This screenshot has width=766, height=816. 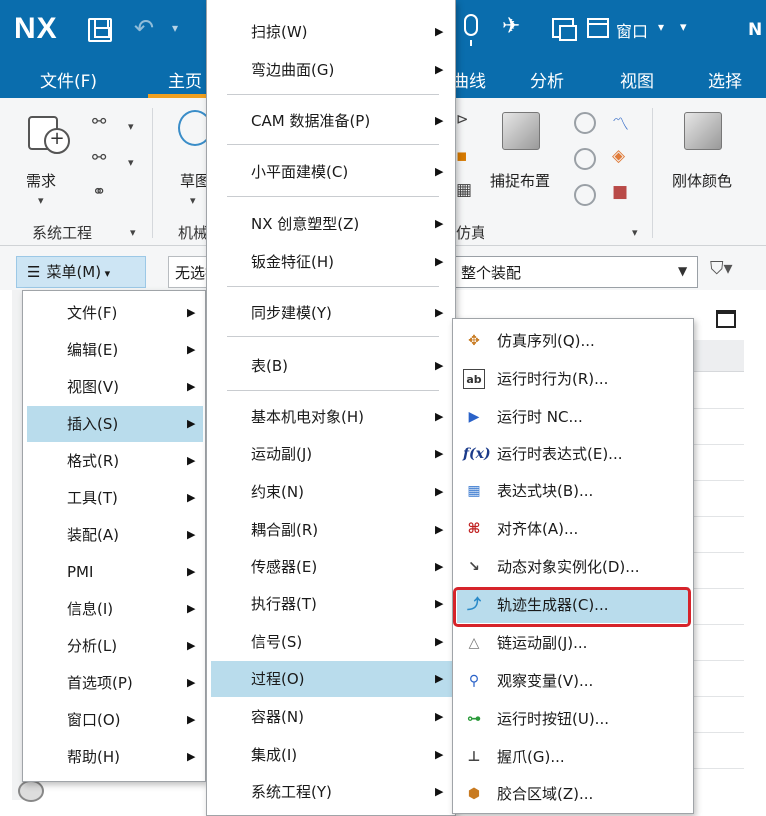 What do you see at coordinates (114, 461) in the screenshot?
I see `menu-item-format: 格式(R) ▶` at bounding box center [114, 461].